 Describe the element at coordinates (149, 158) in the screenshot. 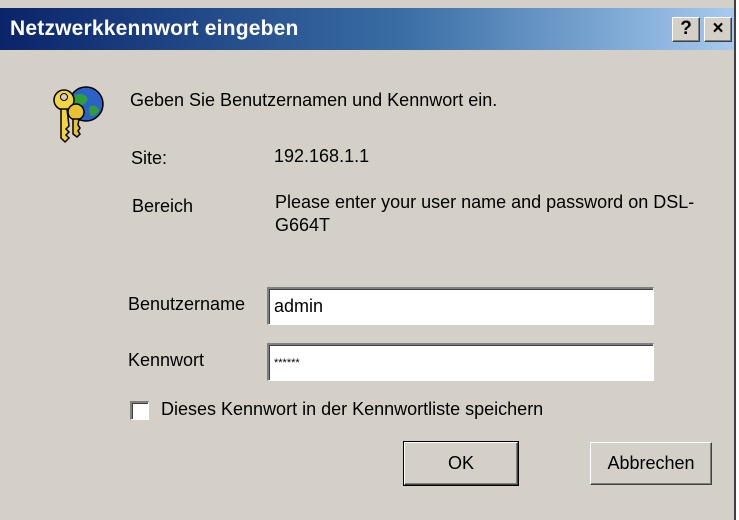

I see `site-label: Site:` at that location.